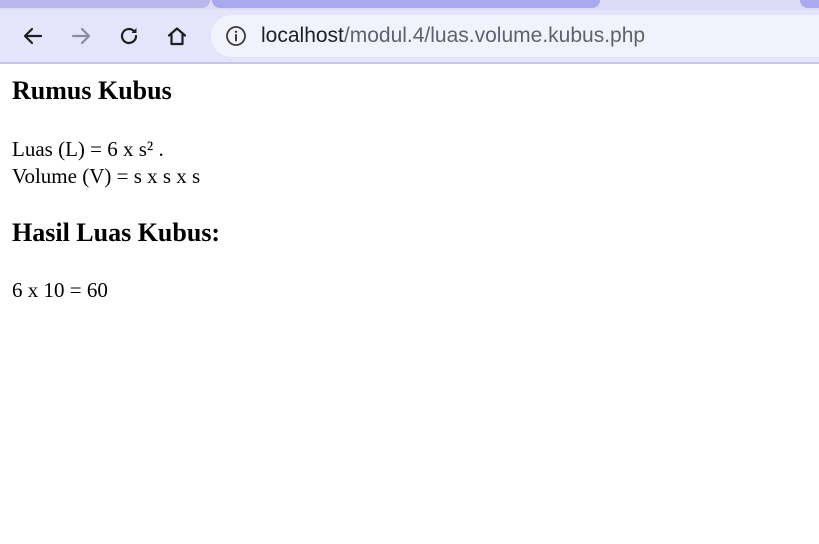 This screenshot has width=819, height=544. Describe the element at coordinates (105, 4) in the screenshot. I see `tab-inactive` at that location.